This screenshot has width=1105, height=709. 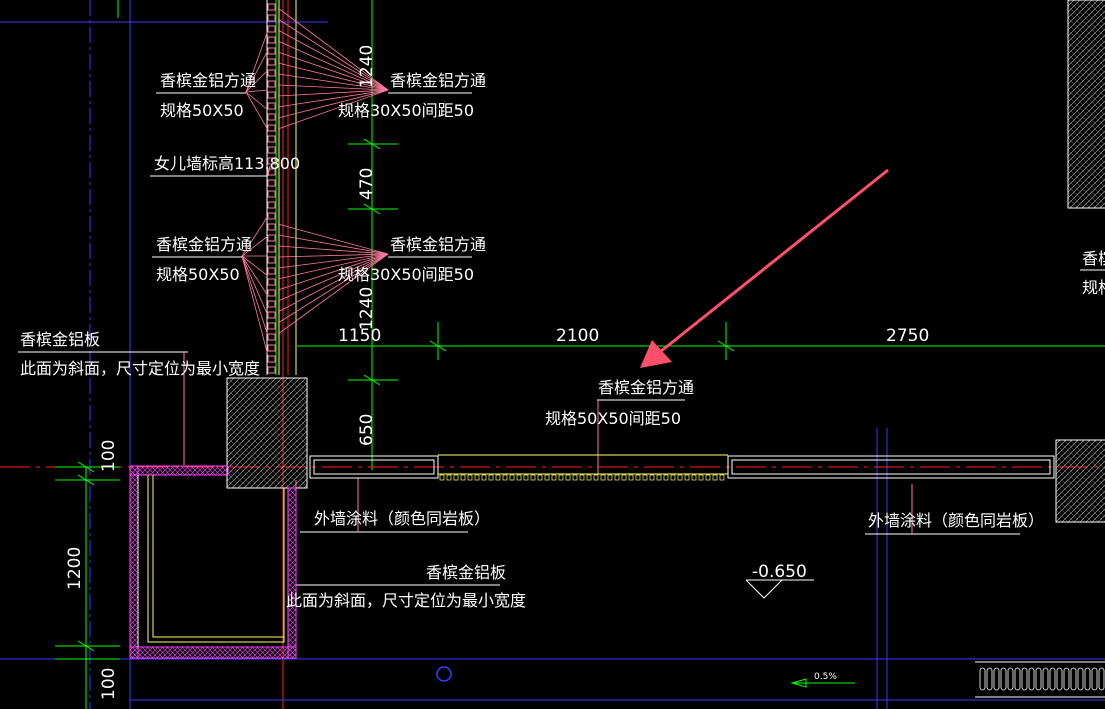 What do you see at coordinates (613, 418) in the screenshot?
I see `center-spec: 规格50X50间距50` at bounding box center [613, 418].